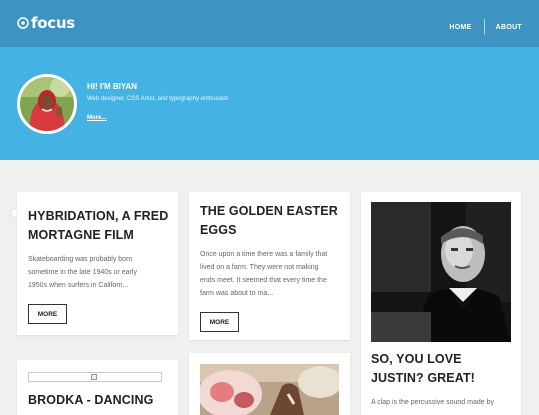 This screenshot has width=539, height=415. Describe the element at coordinates (53, 23) in the screenshot. I see `logo-text: focus` at that location.